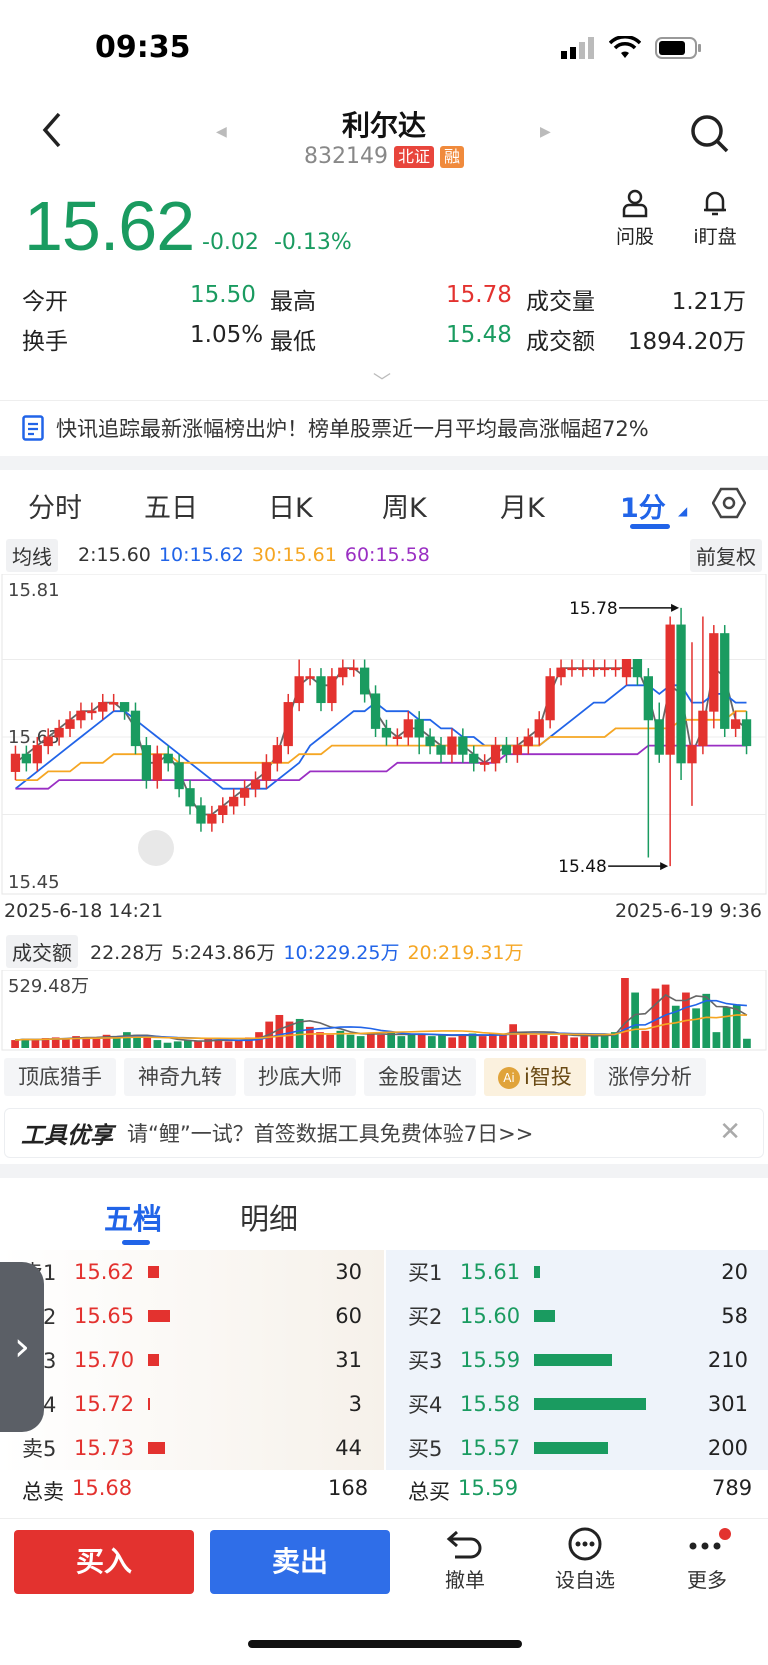 This screenshot has width=768, height=1665. I want to click on watch-button: i盯盘, so click(715, 218).